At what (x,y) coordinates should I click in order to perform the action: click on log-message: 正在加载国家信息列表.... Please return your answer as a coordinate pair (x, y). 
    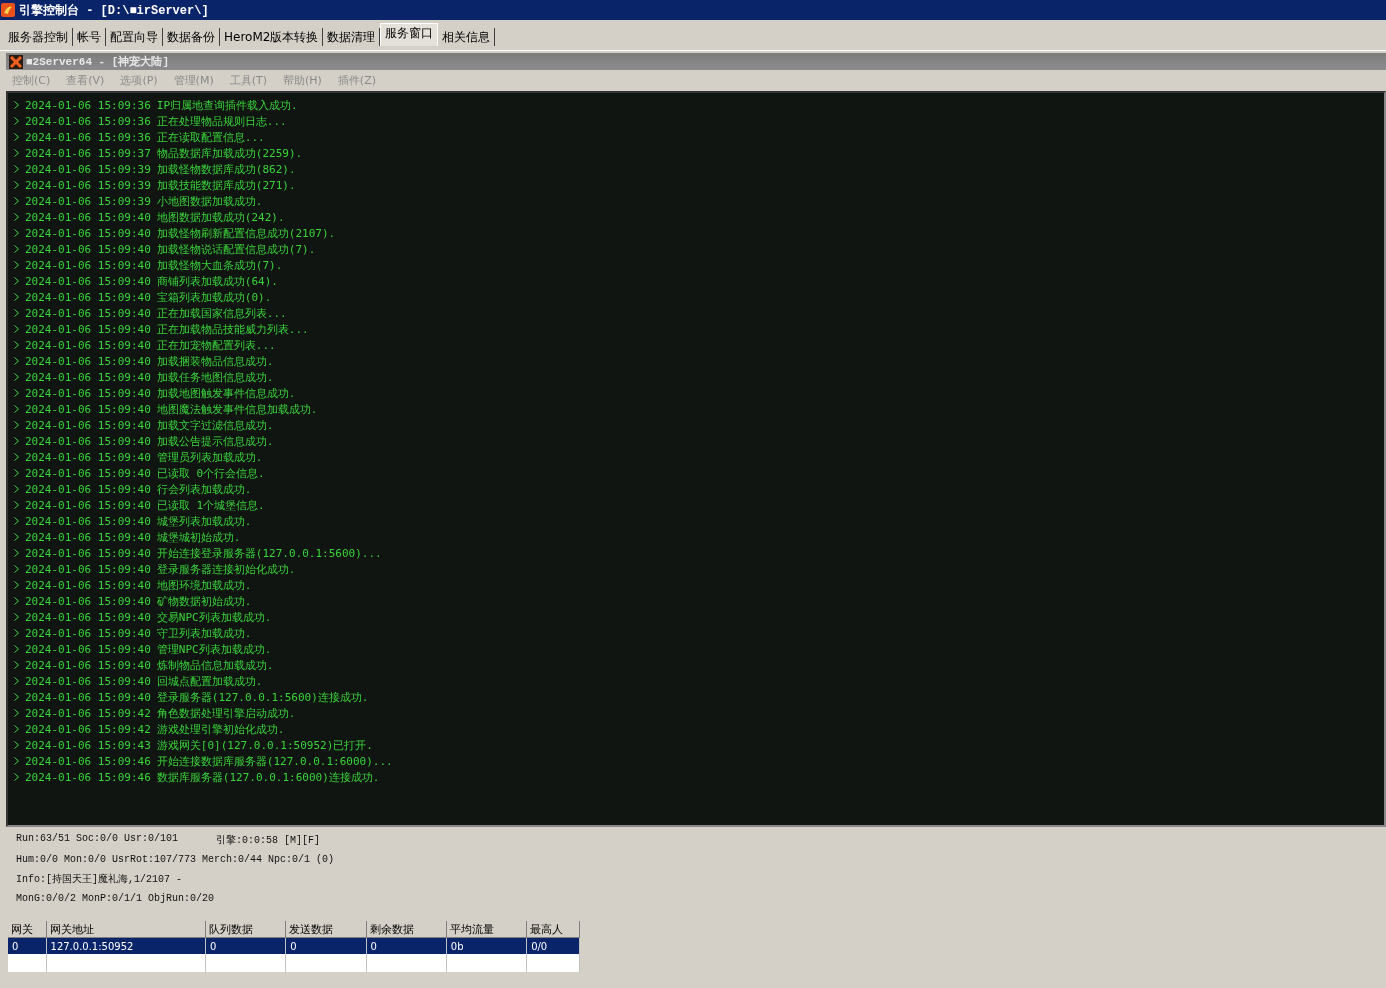
    Looking at the image, I should click on (221, 313).